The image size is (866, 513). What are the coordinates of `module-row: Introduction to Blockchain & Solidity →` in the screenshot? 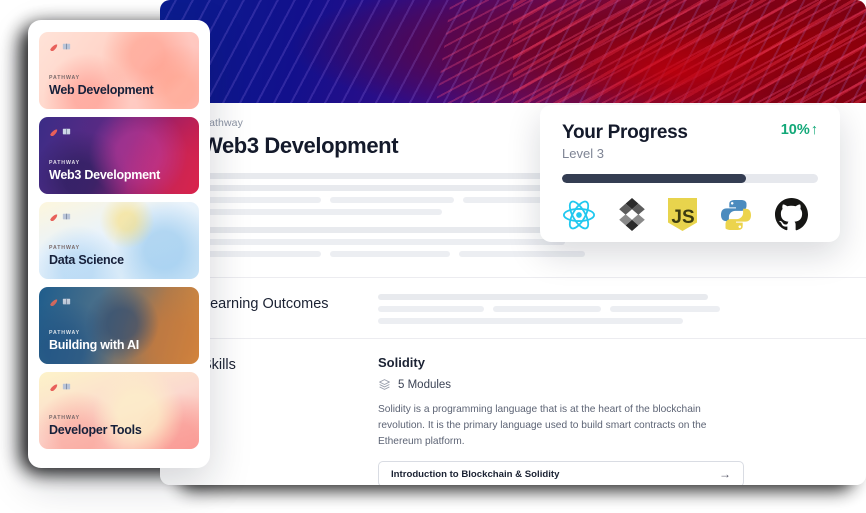 It's located at (561, 473).